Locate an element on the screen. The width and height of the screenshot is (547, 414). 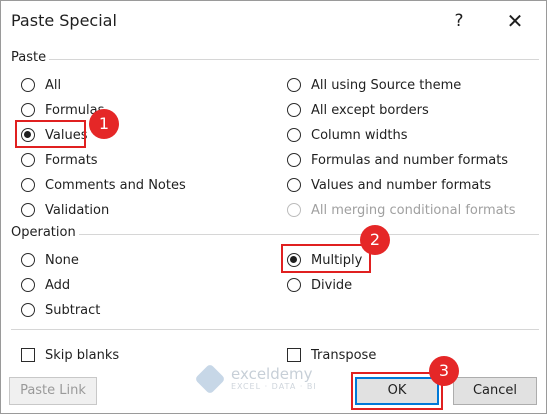
skip-blanks-option: Skip blanks is located at coordinates (70, 355).